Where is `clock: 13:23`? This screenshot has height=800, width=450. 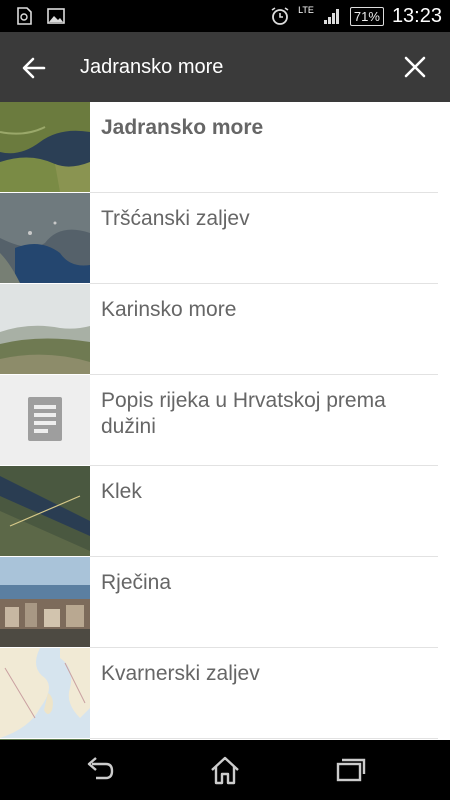
clock: 13:23 is located at coordinates (416, 16).